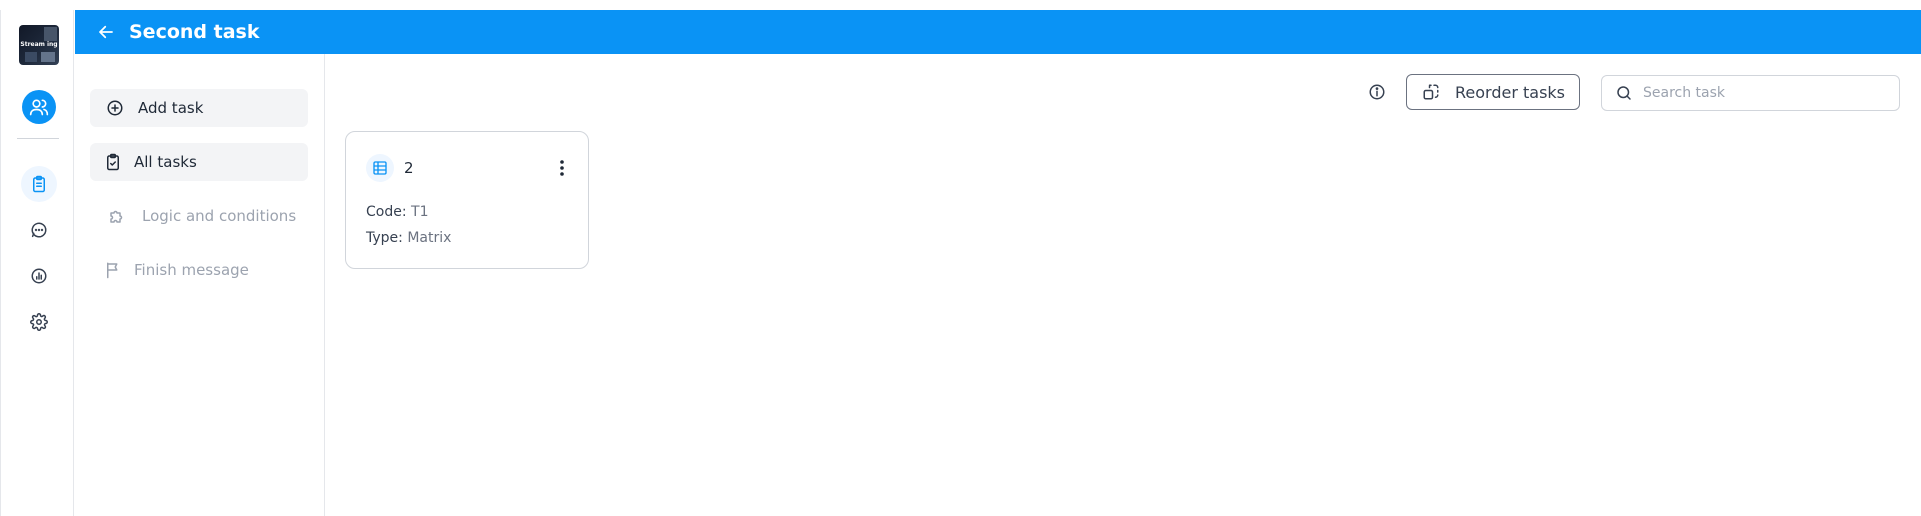  I want to click on finish-label: Finish message, so click(191, 270).